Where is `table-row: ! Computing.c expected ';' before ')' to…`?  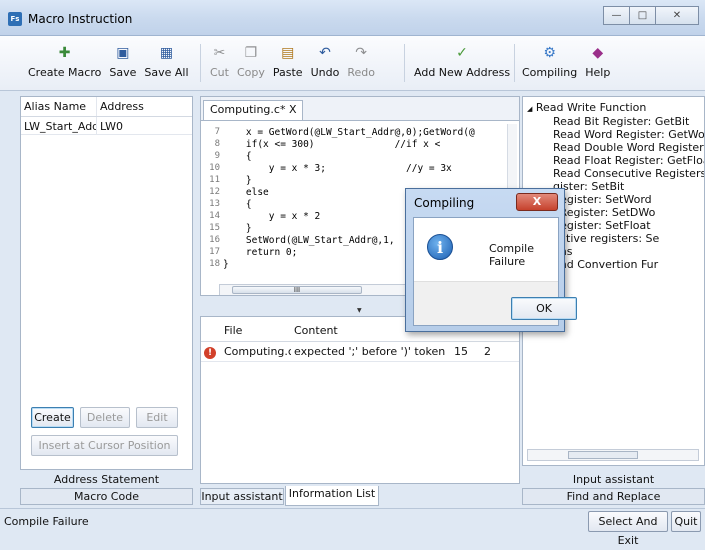 table-row: ! Computing.c expected ';' before ')' to… is located at coordinates (360, 352).